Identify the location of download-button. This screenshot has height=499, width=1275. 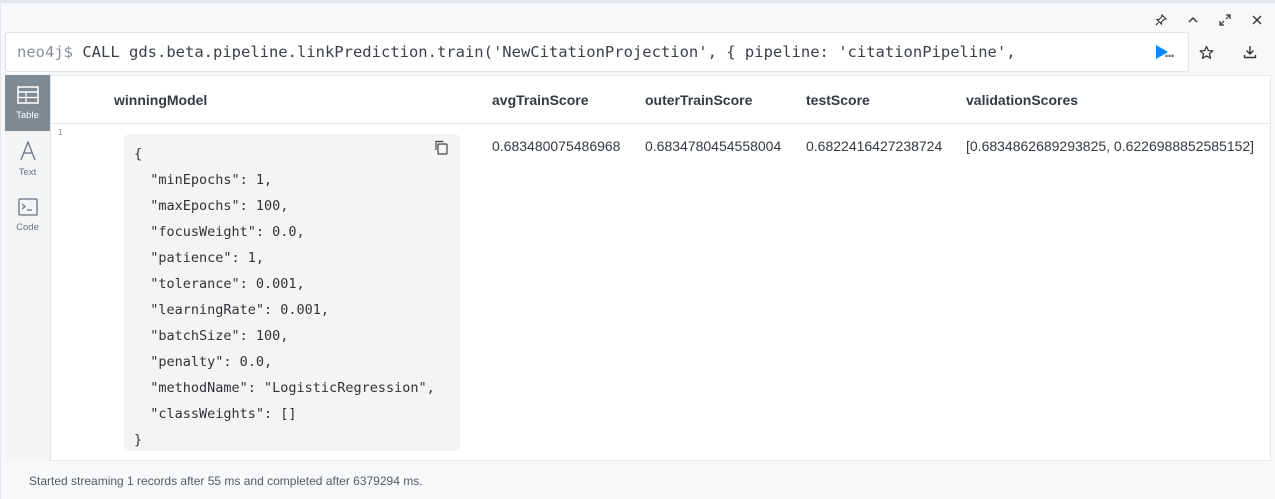
(1250, 52).